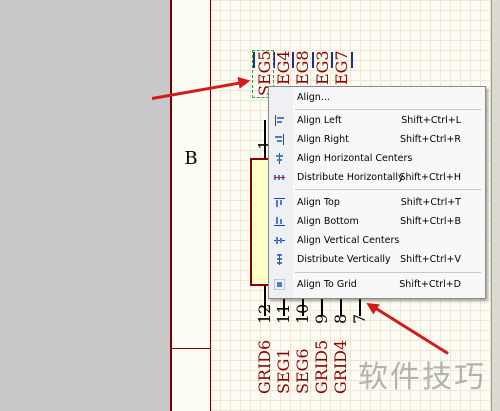 Image resolution: width=500 pixels, height=411 pixels. What do you see at coordinates (318, 202) in the screenshot?
I see `menu-item-label: Align Top` at bounding box center [318, 202].